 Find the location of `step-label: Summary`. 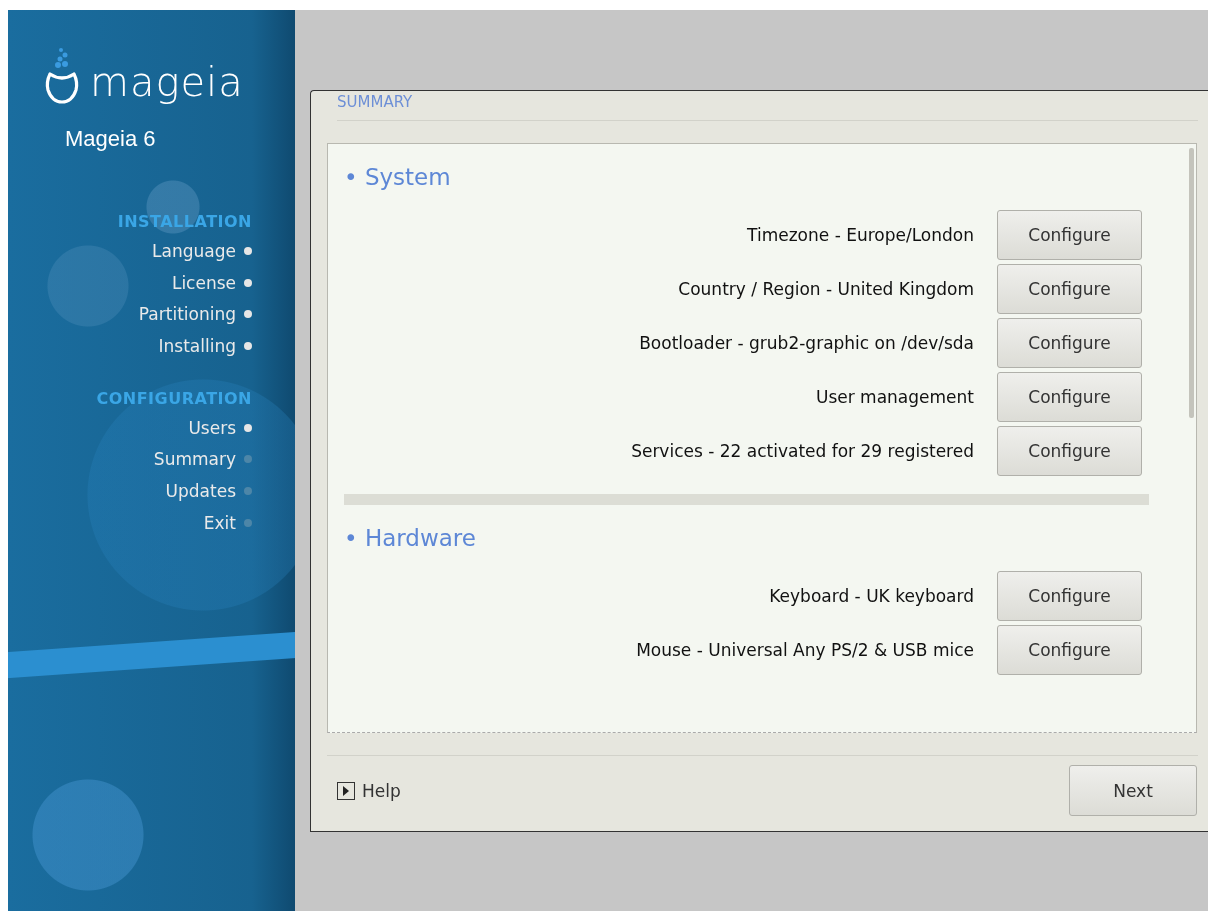

step-label: Summary is located at coordinates (194, 459).